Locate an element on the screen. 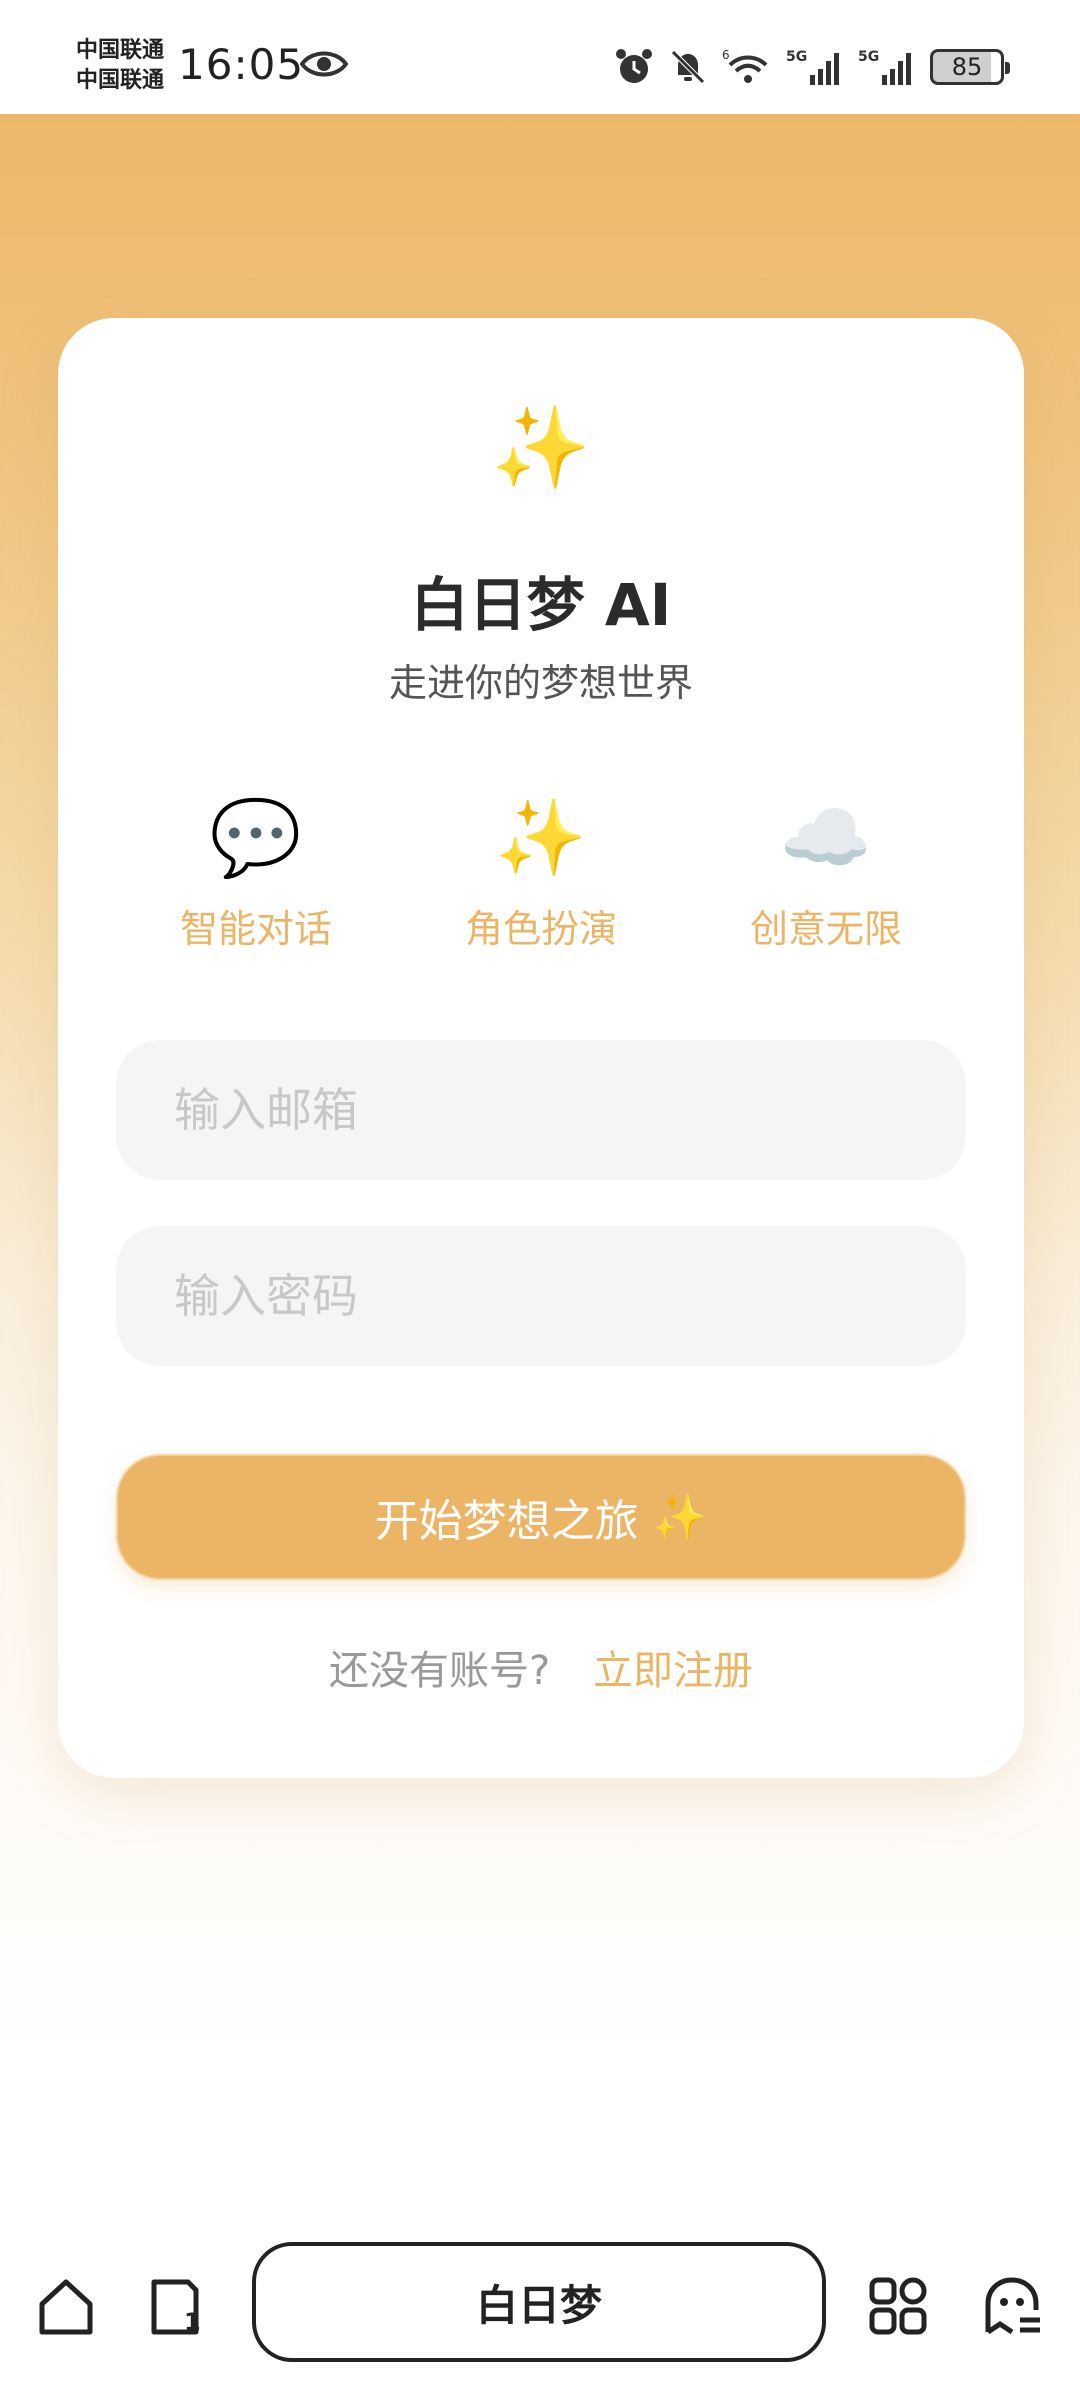  feature-label: 创意无限 is located at coordinates (825, 929).